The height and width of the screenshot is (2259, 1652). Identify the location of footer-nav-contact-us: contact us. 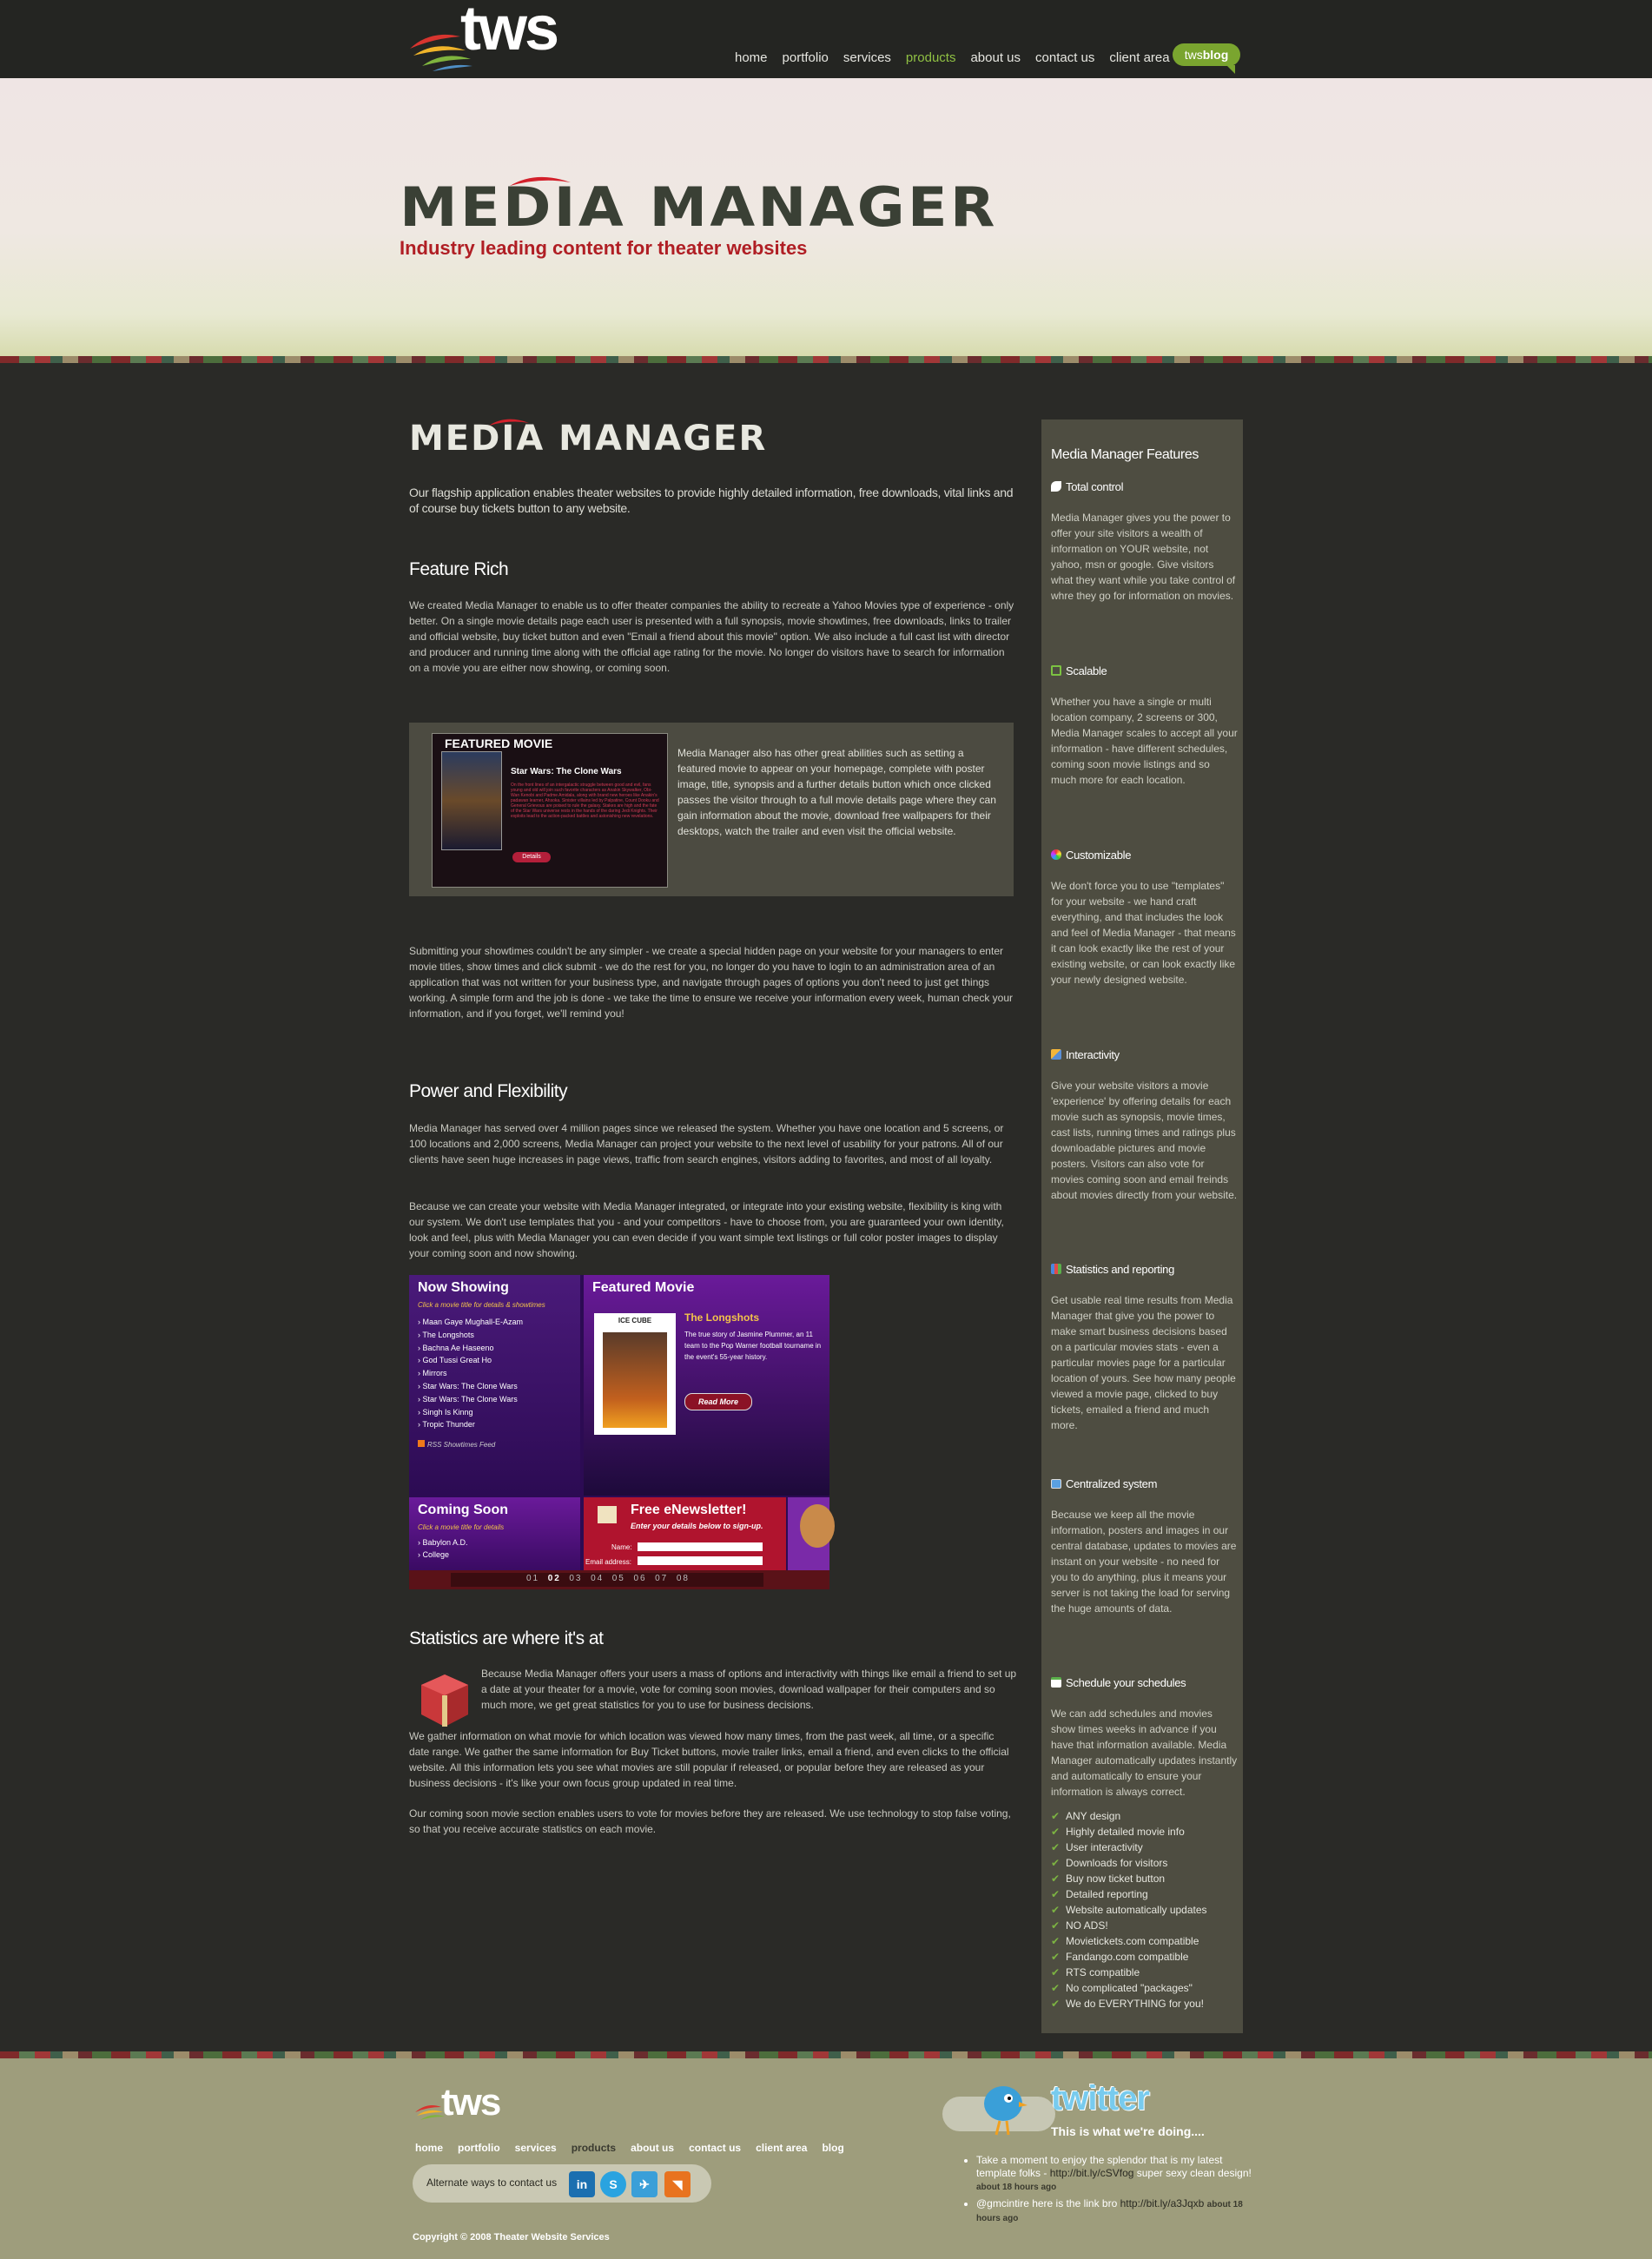
(715, 2148).